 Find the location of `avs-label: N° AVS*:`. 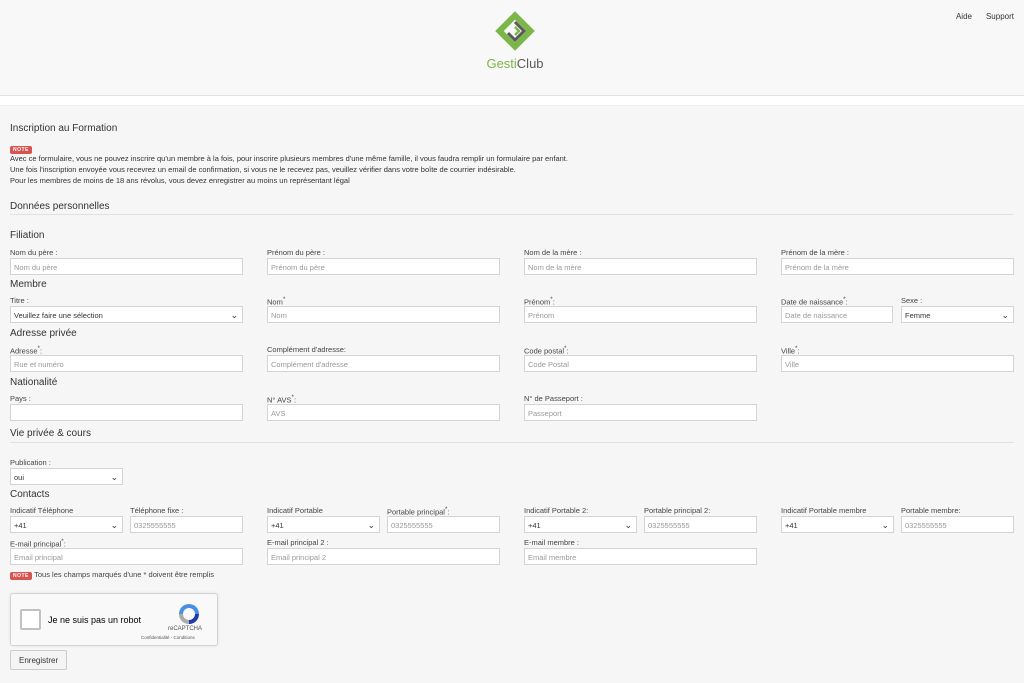

avs-label: N° AVS*: is located at coordinates (282, 399).